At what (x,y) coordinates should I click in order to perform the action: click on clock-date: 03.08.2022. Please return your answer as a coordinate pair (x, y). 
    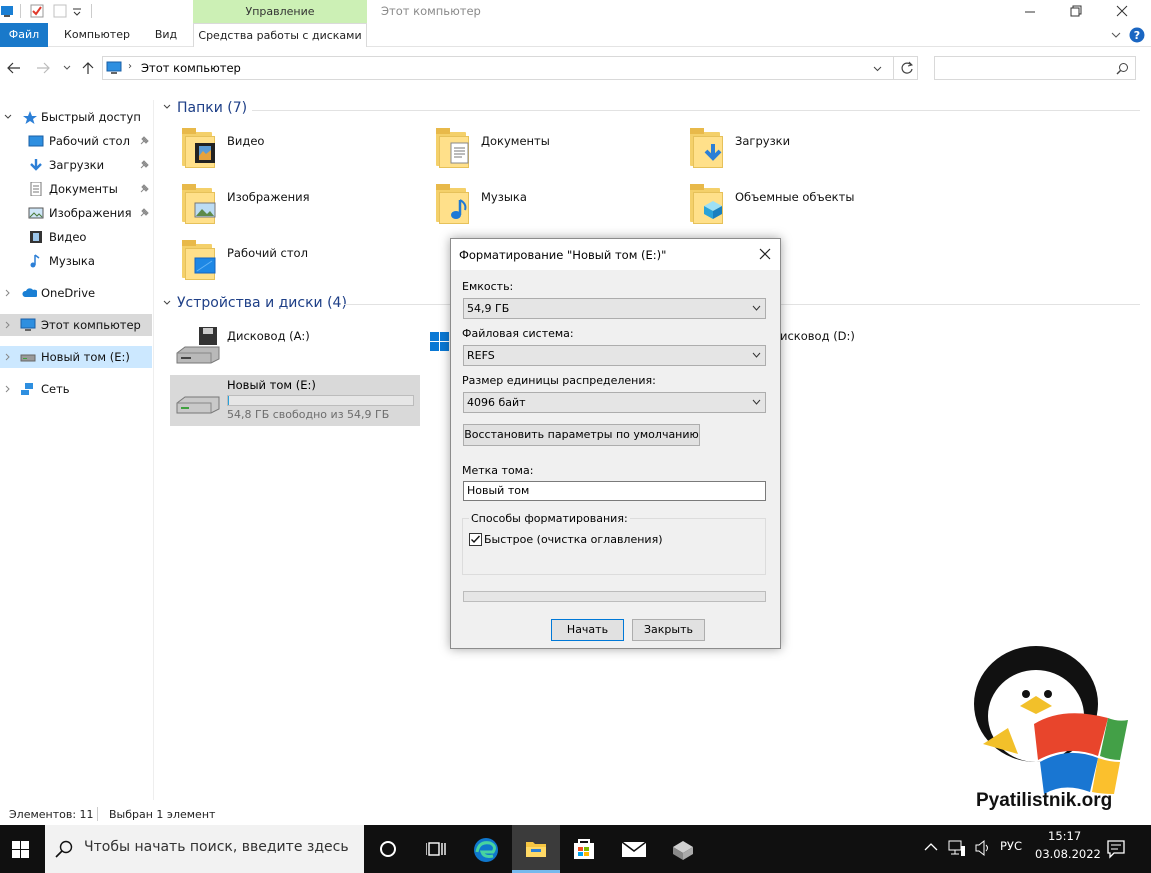
    Looking at the image, I should click on (1068, 854).